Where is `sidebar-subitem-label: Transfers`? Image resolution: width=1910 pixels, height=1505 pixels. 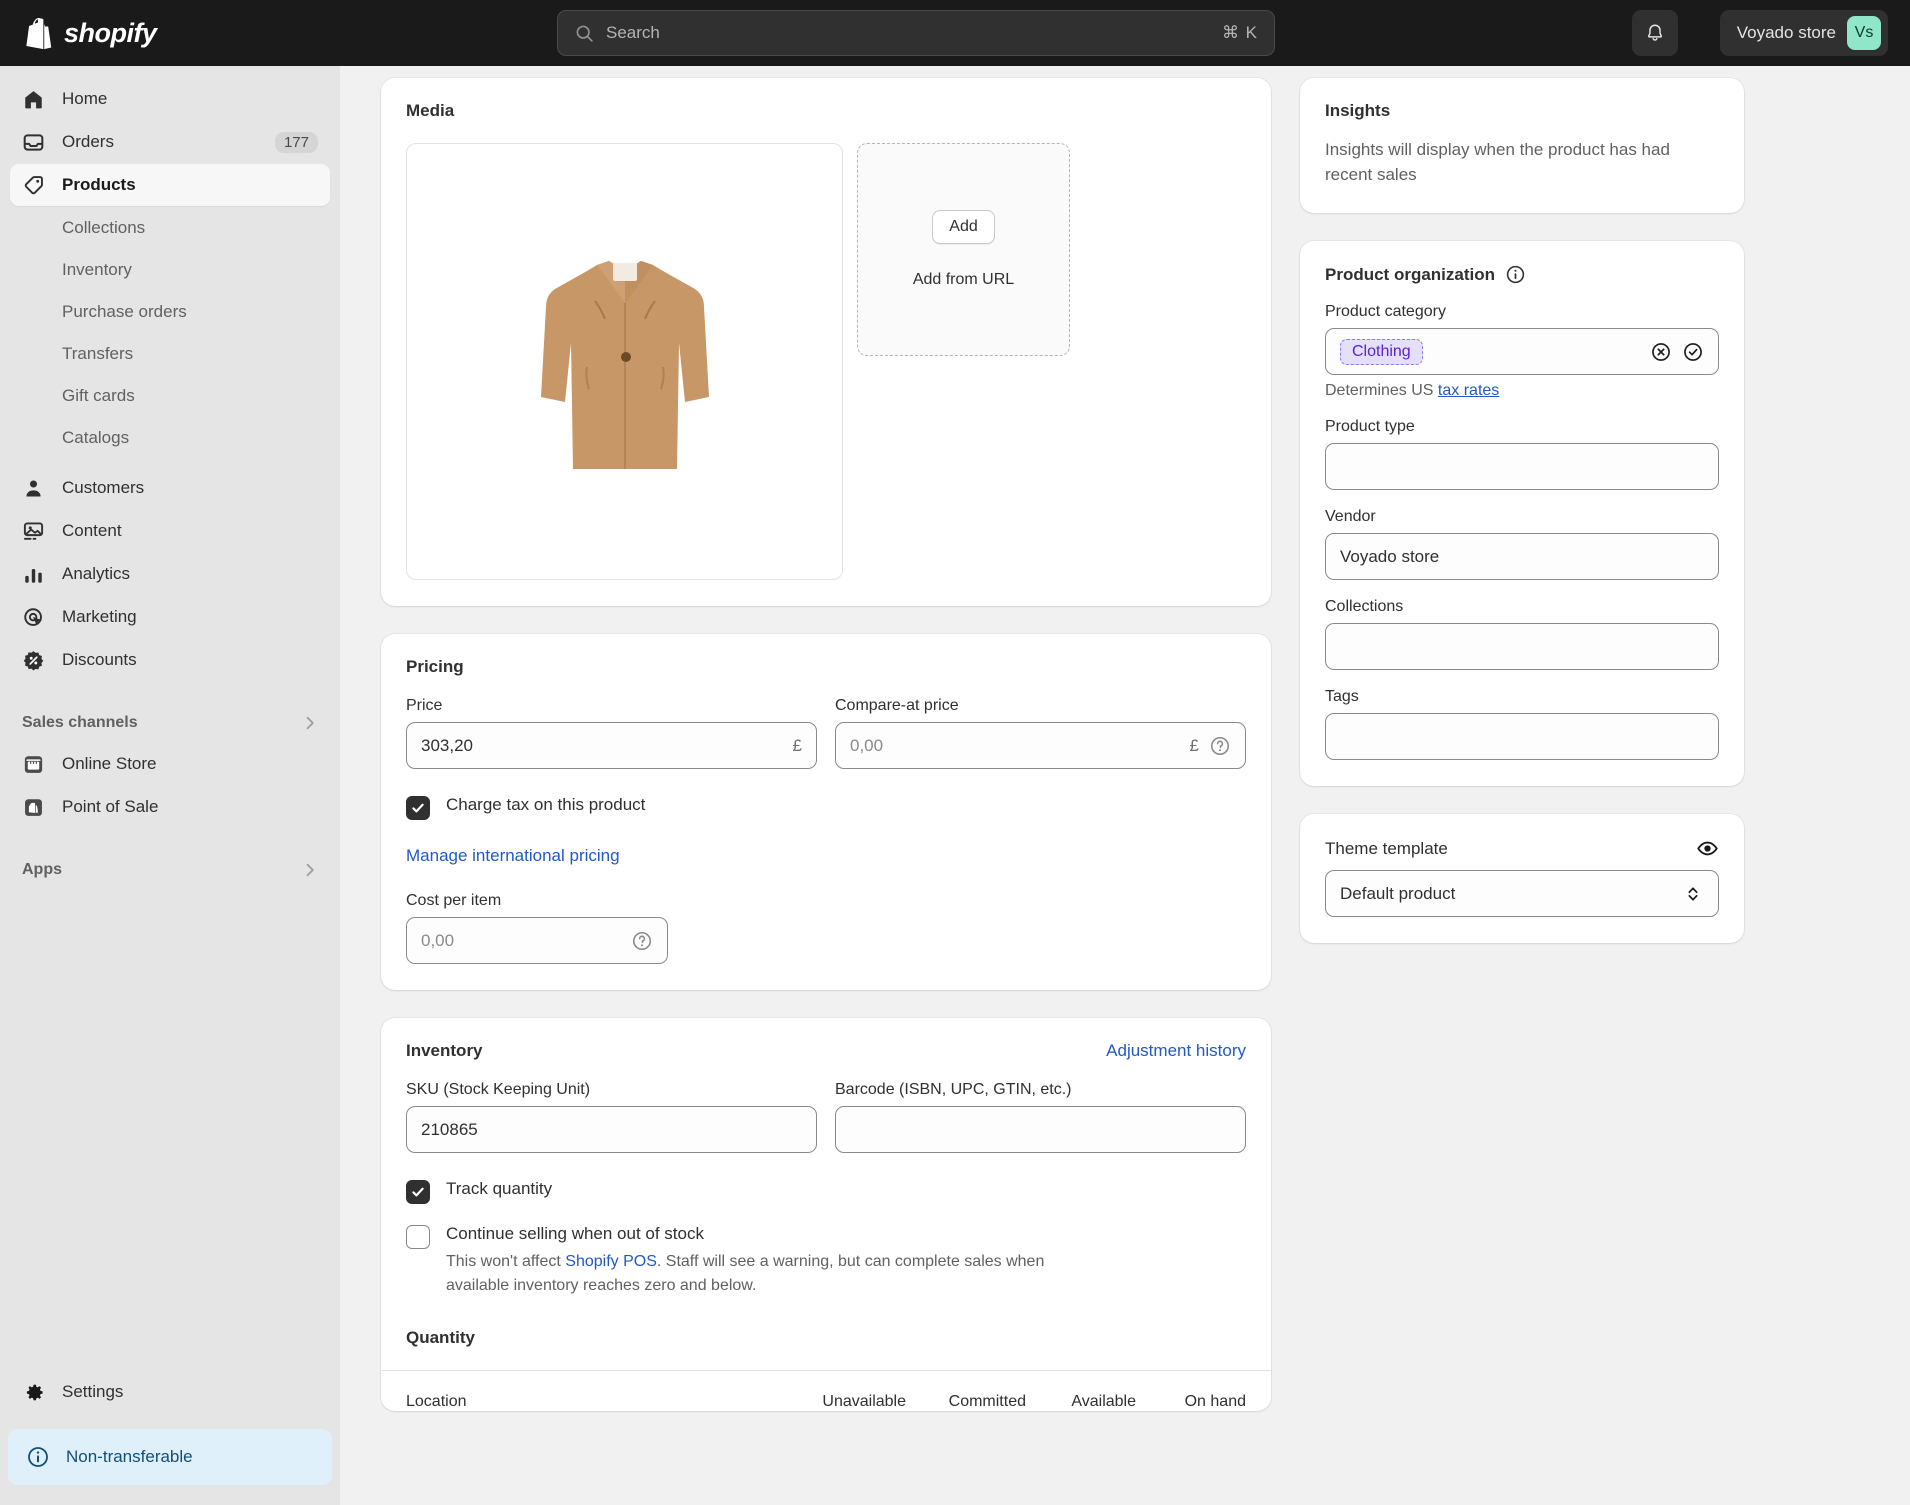
sidebar-subitem-label: Transfers is located at coordinates (98, 353).